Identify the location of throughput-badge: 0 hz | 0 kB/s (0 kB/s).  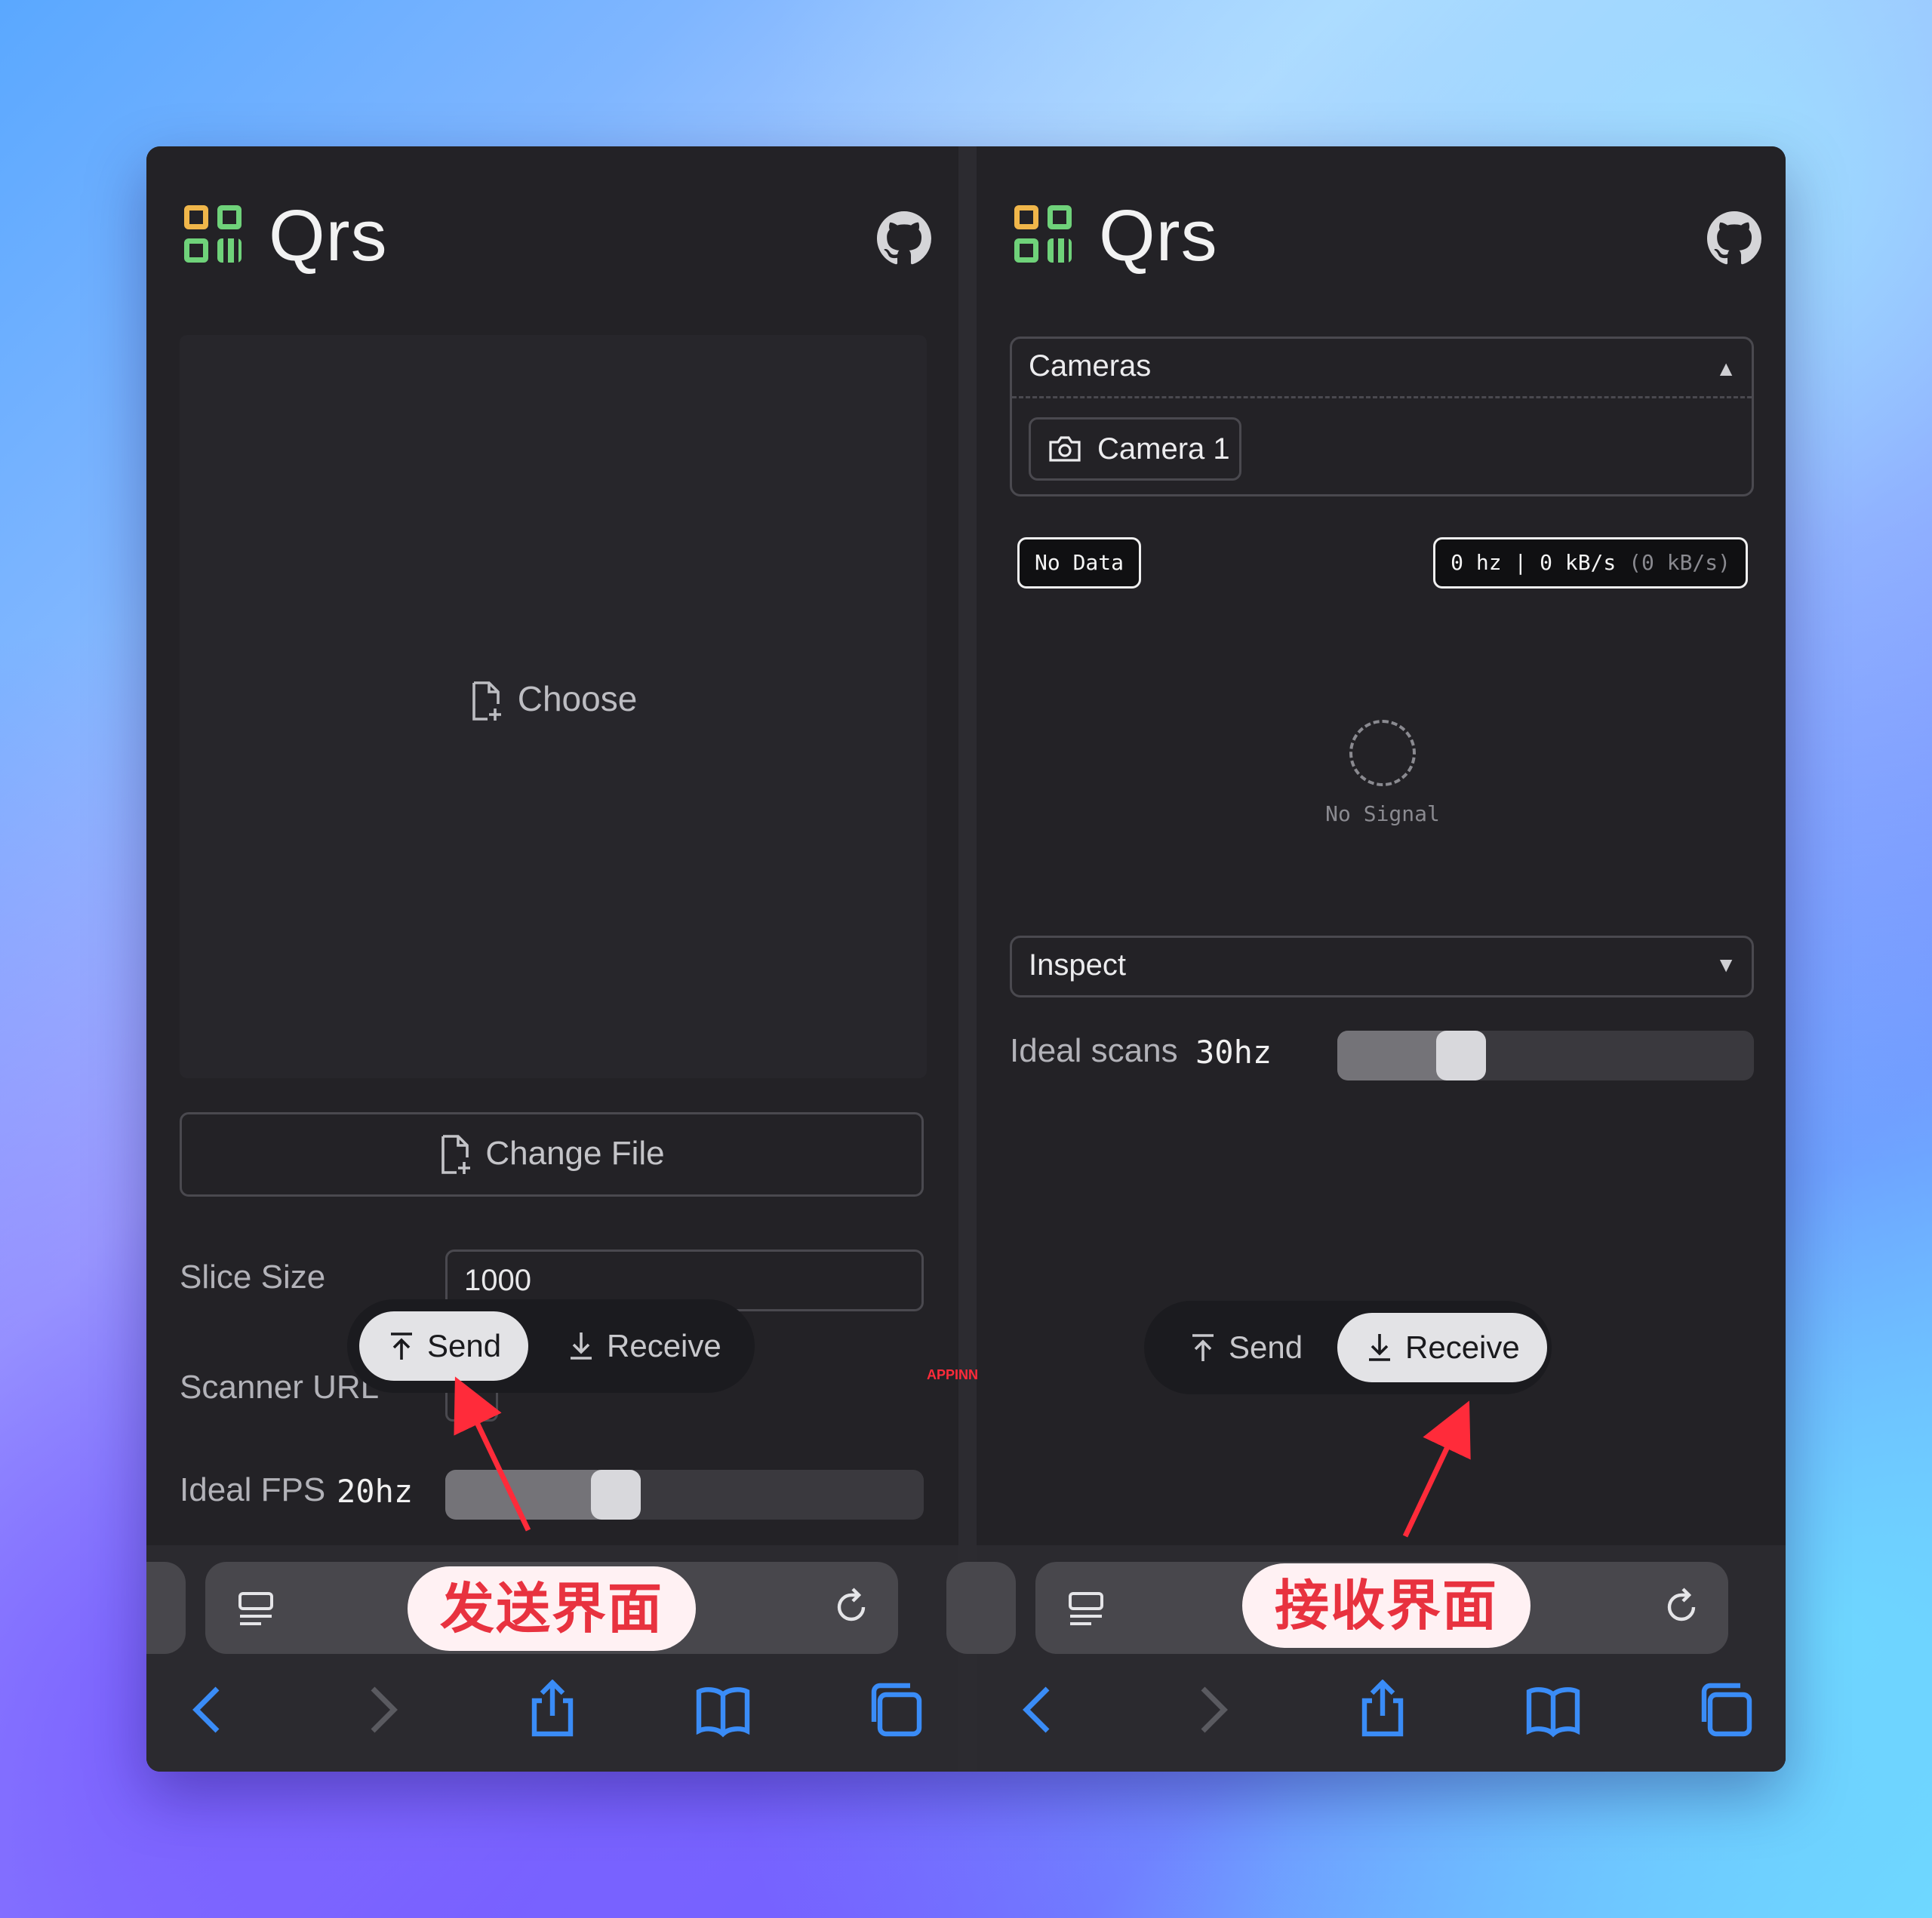
(1590, 563).